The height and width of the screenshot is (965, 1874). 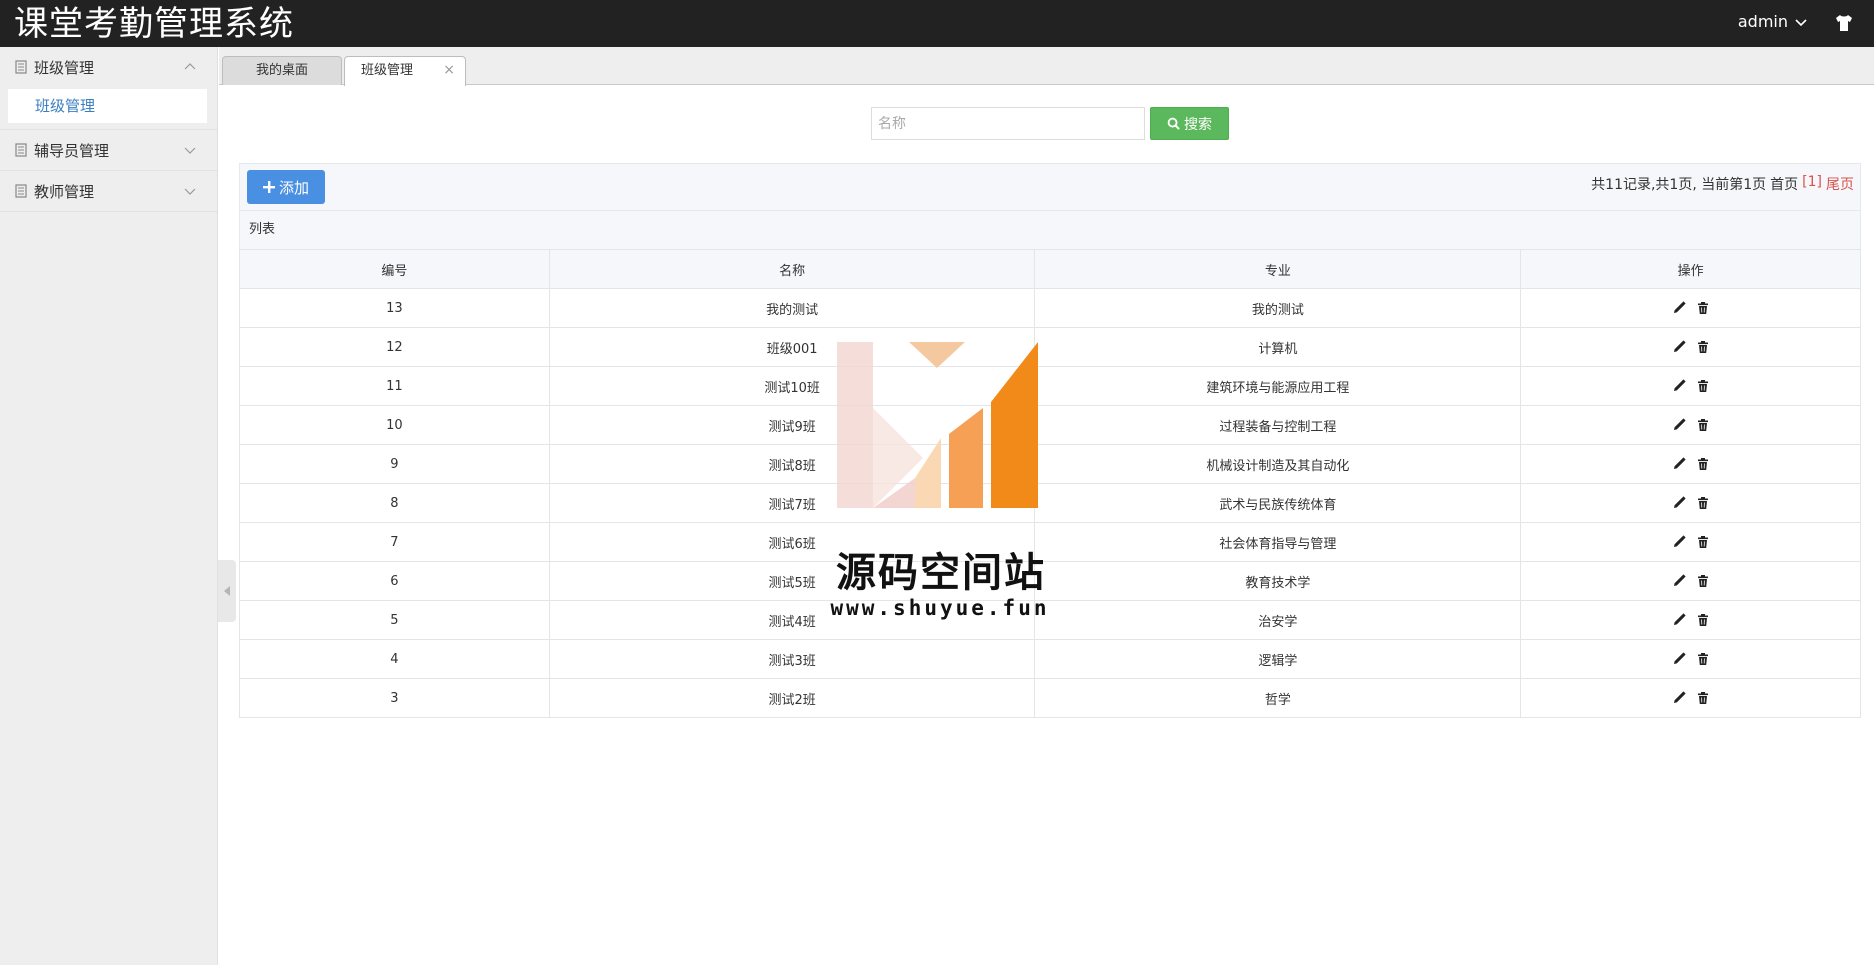 What do you see at coordinates (387, 70) in the screenshot?
I see `tab-label: 班级管理` at bounding box center [387, 70].